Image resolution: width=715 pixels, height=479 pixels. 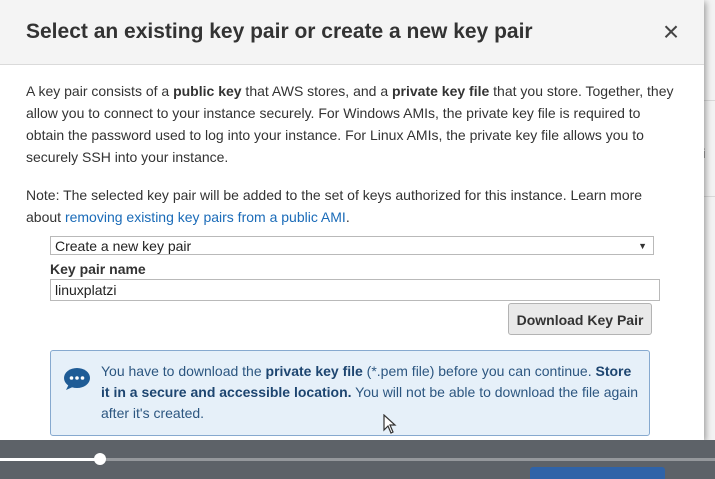 What do you see at coordinates (50, 459) in the screenshot?
I see `video-progress-fill` at bounding box center [50, 459].